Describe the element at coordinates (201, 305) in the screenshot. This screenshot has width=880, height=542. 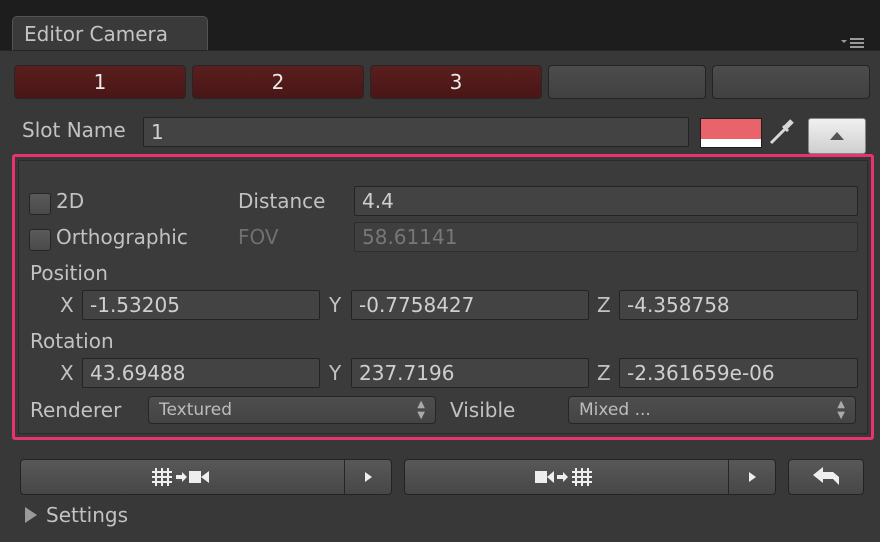
I see `position-x-input: -1.53205` at that location.